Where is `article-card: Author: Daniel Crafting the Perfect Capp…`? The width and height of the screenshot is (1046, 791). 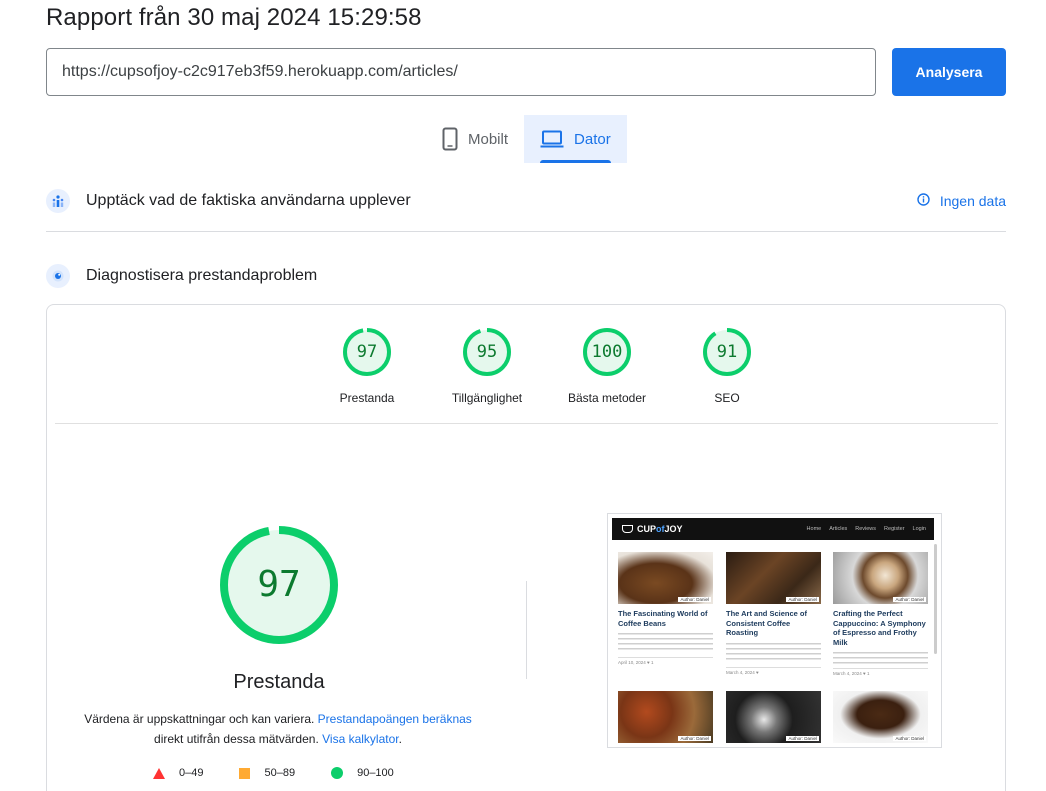 article-card: Author: Daniel Crafting the Perfect Capp… is located at coordinates (880, 614).